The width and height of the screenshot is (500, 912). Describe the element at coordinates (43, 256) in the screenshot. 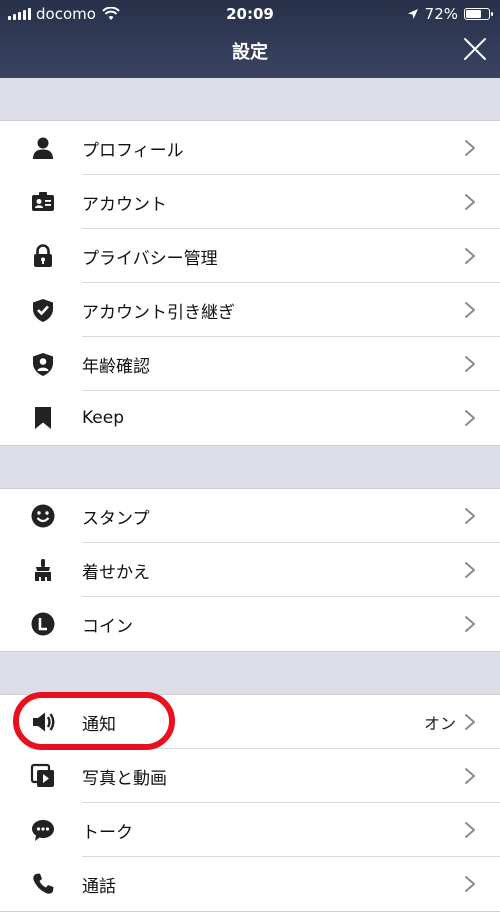

I see `lock-icon` at that location.